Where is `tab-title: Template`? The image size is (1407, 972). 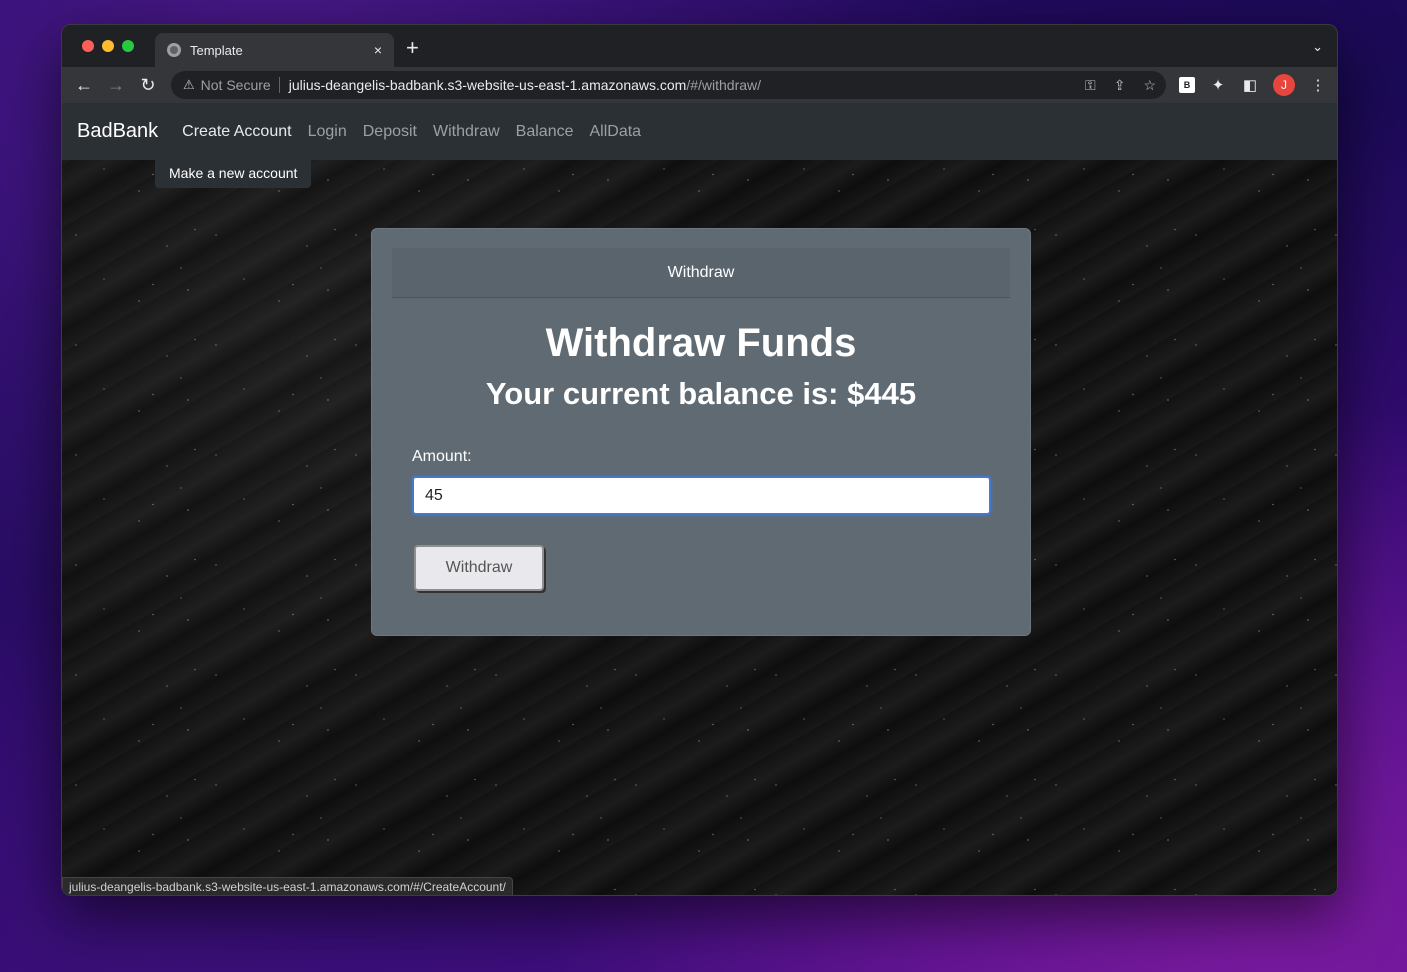
tab-title: Template is located at coordinates (216, 50).